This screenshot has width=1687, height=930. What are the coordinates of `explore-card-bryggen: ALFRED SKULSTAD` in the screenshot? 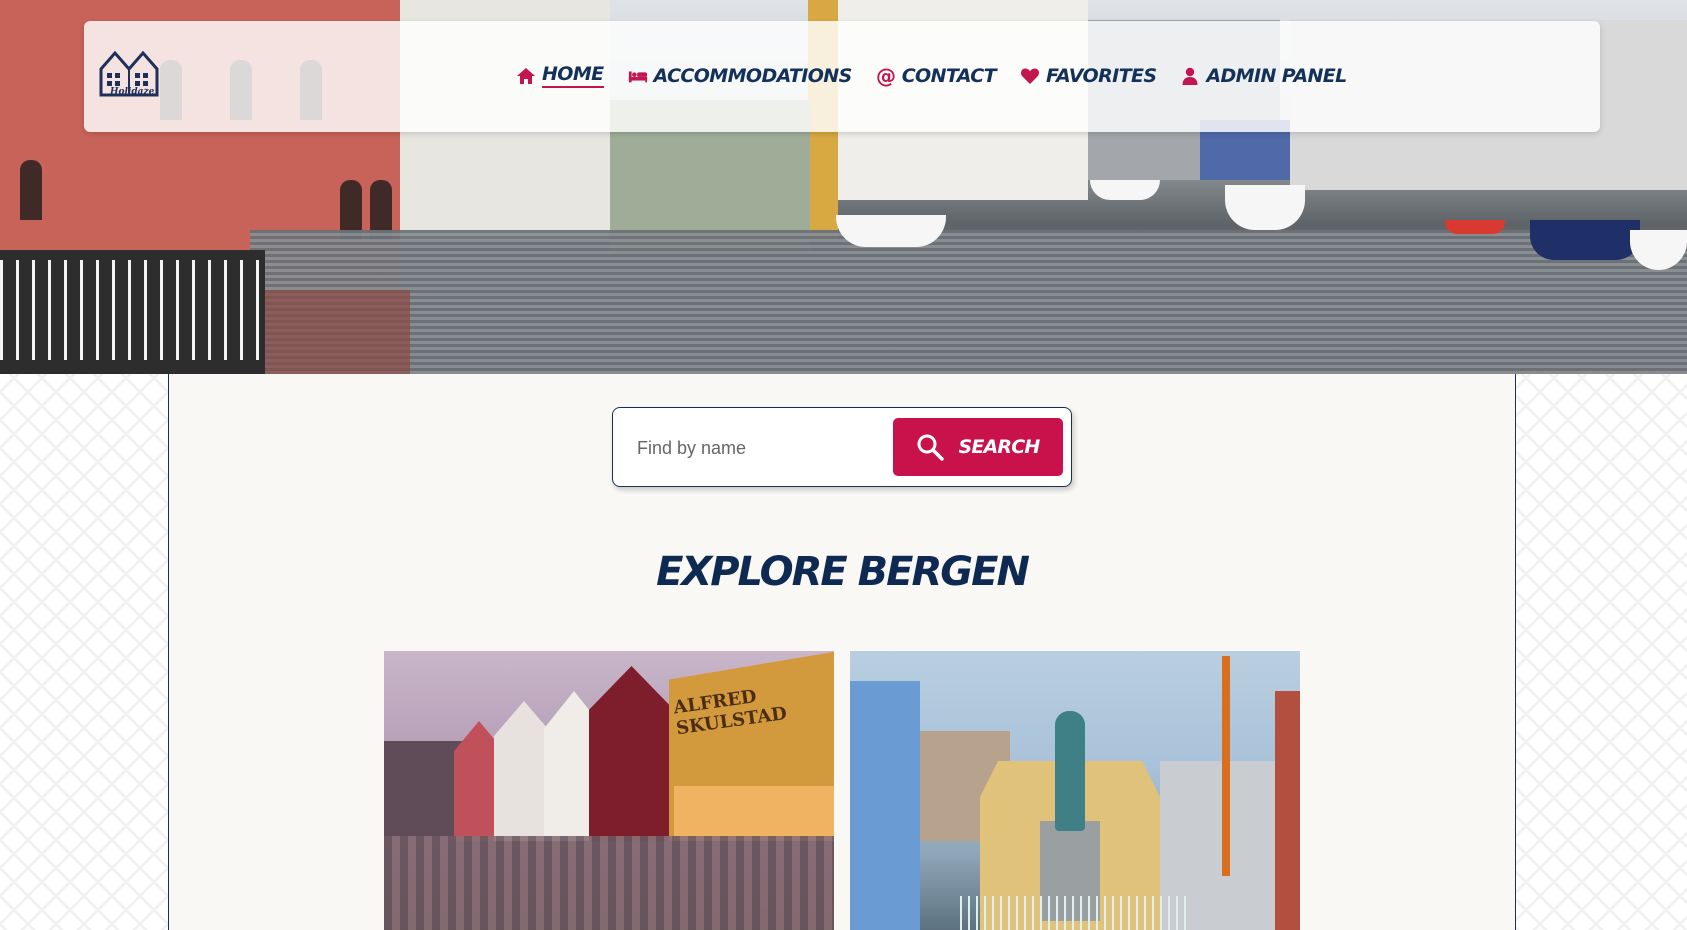 It's located at (609, 790).